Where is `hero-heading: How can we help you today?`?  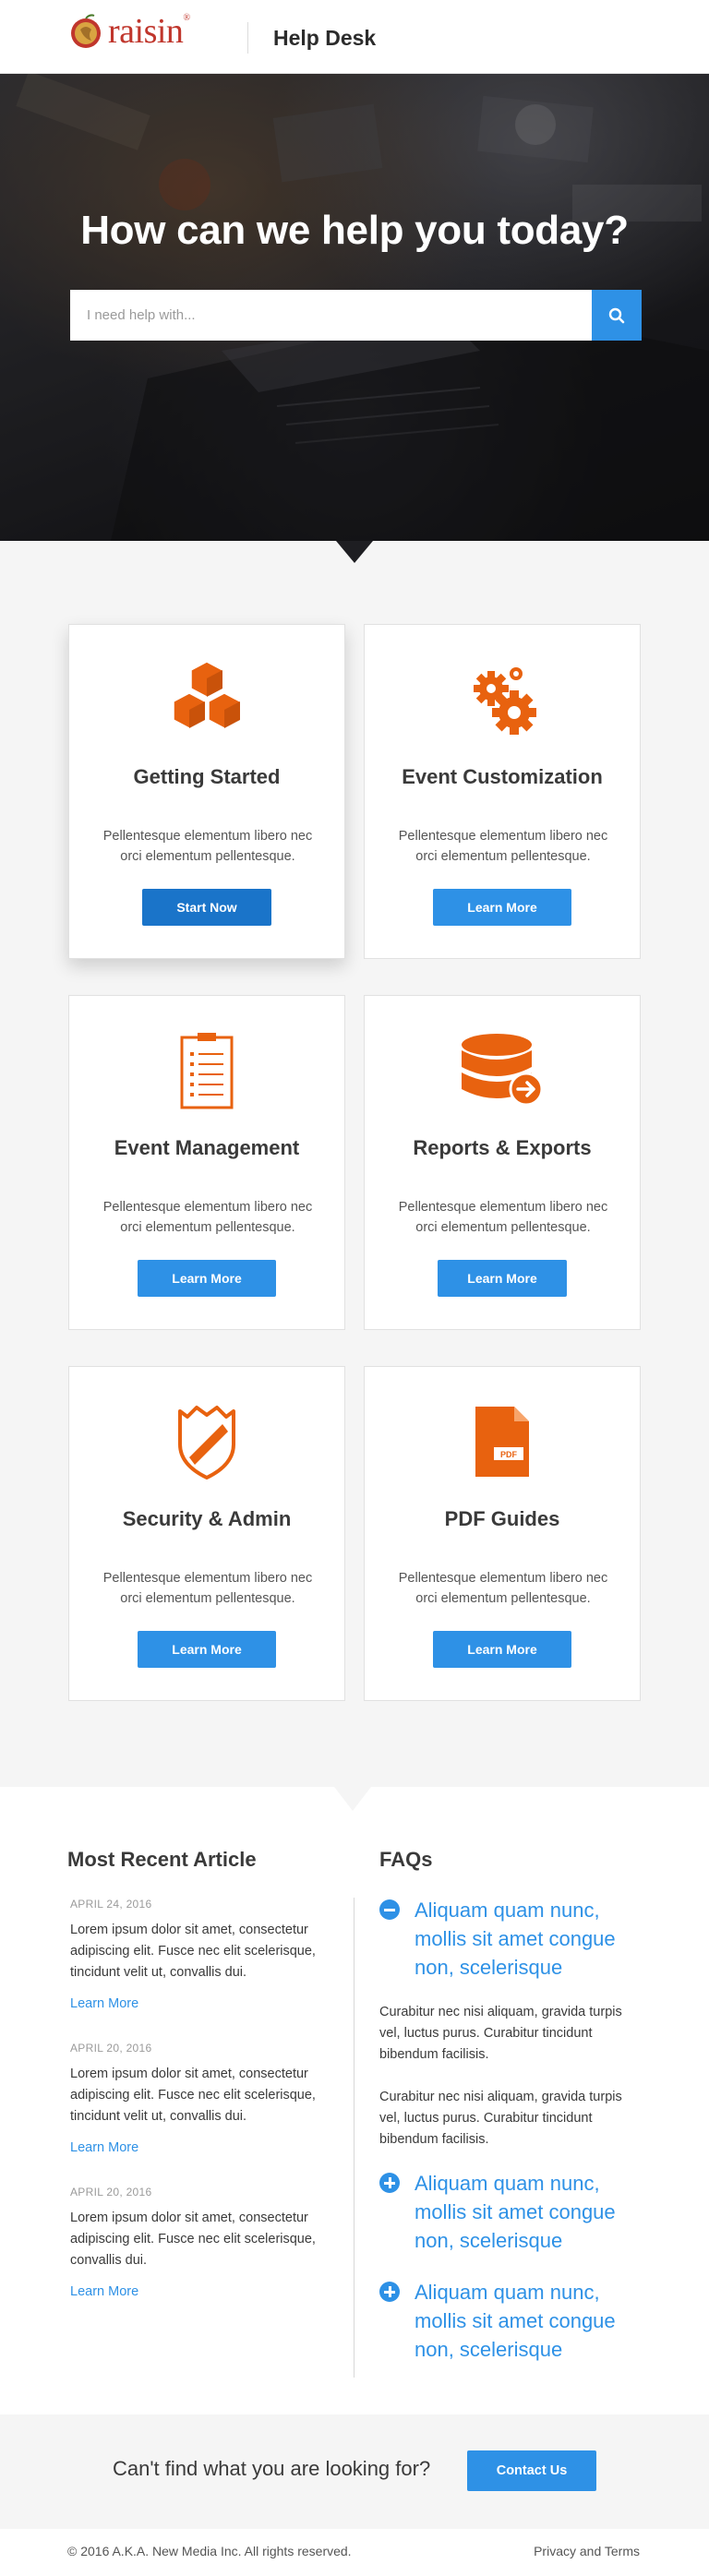 hero-heading: How can we help you today? is located at coordinates (355, 231).